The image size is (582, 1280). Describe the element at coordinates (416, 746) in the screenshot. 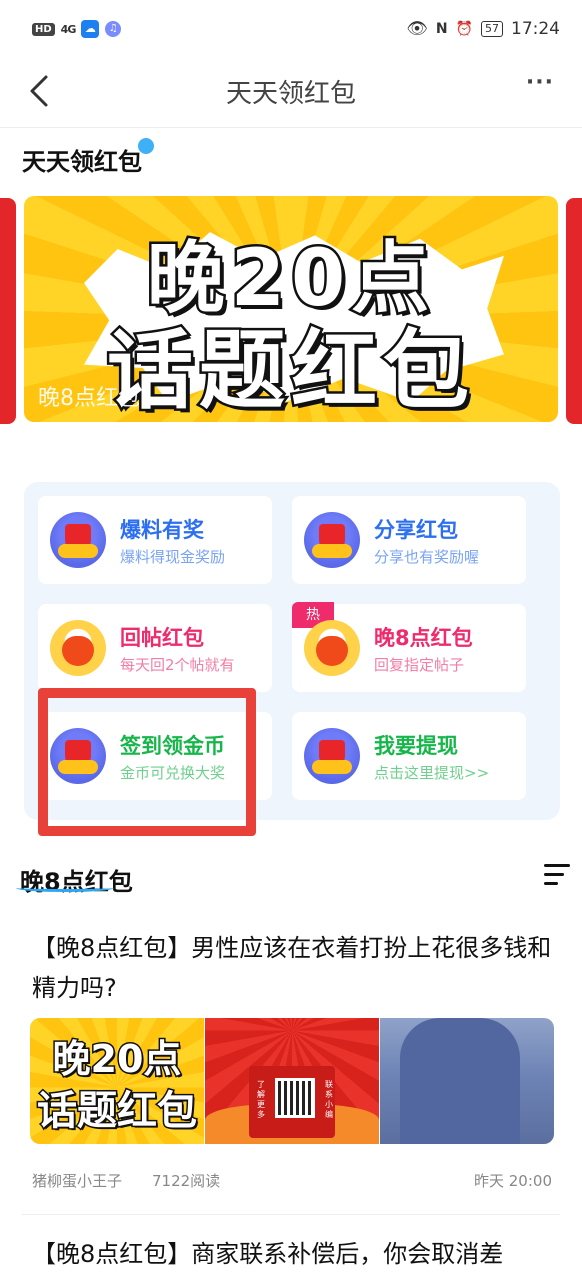

I see `tile-title: 我要提现` at that location.